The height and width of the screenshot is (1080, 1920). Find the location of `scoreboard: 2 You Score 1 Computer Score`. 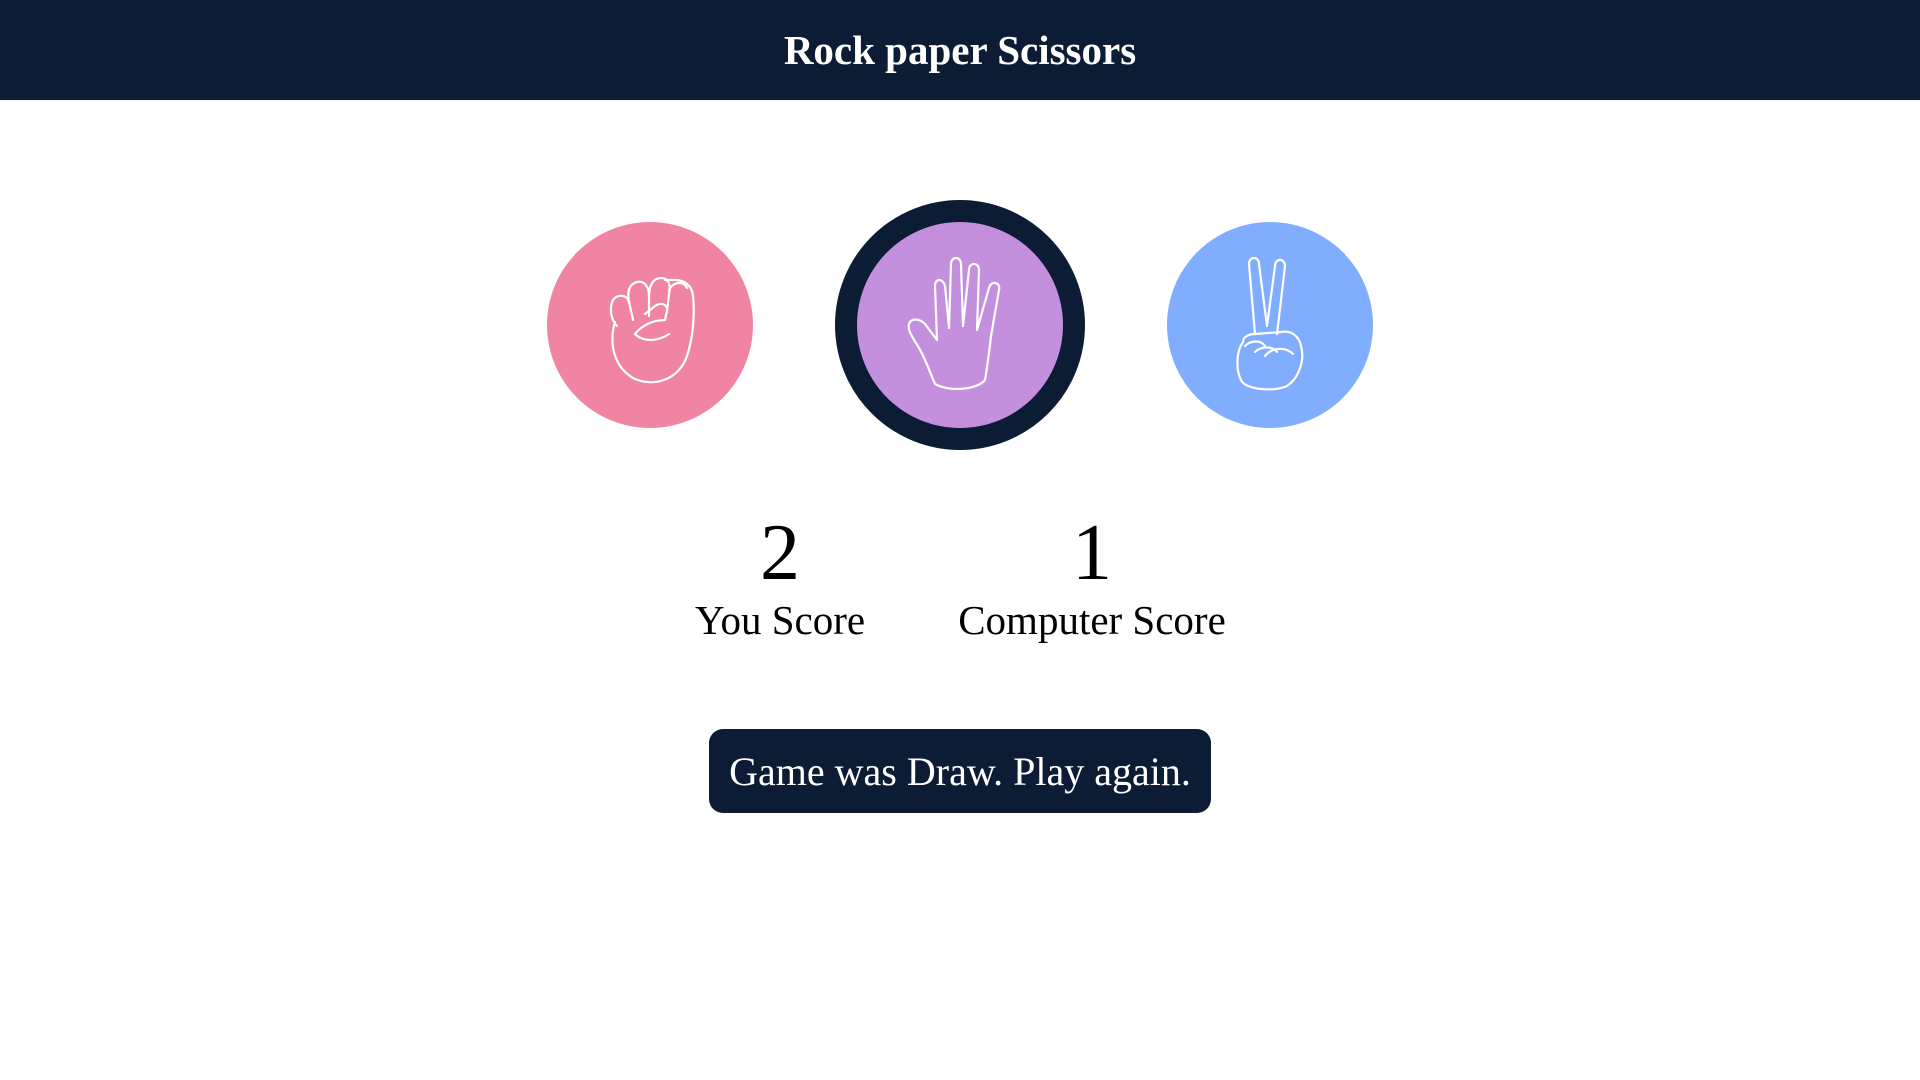

scoreboard: 2 You Score 1 Computer Score is located at coordinates (960, 583).